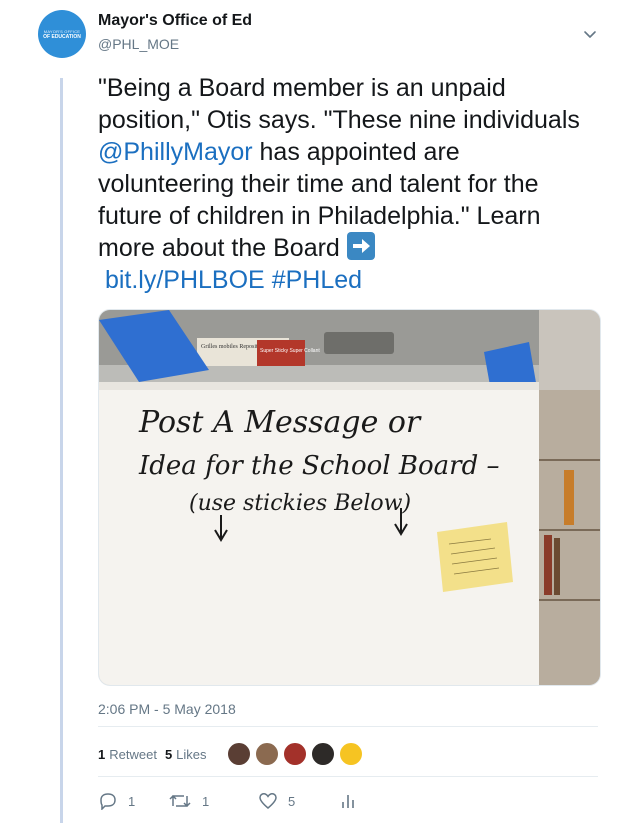  Describe the element at coordinates (292, 801) in the screenshot. I see `like-action-count: 5` at that location.